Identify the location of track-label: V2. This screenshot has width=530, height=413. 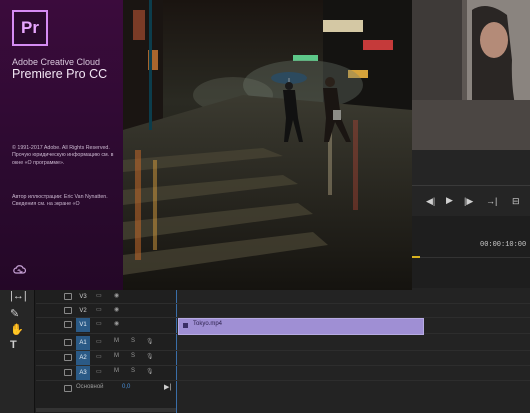
(83, 311).